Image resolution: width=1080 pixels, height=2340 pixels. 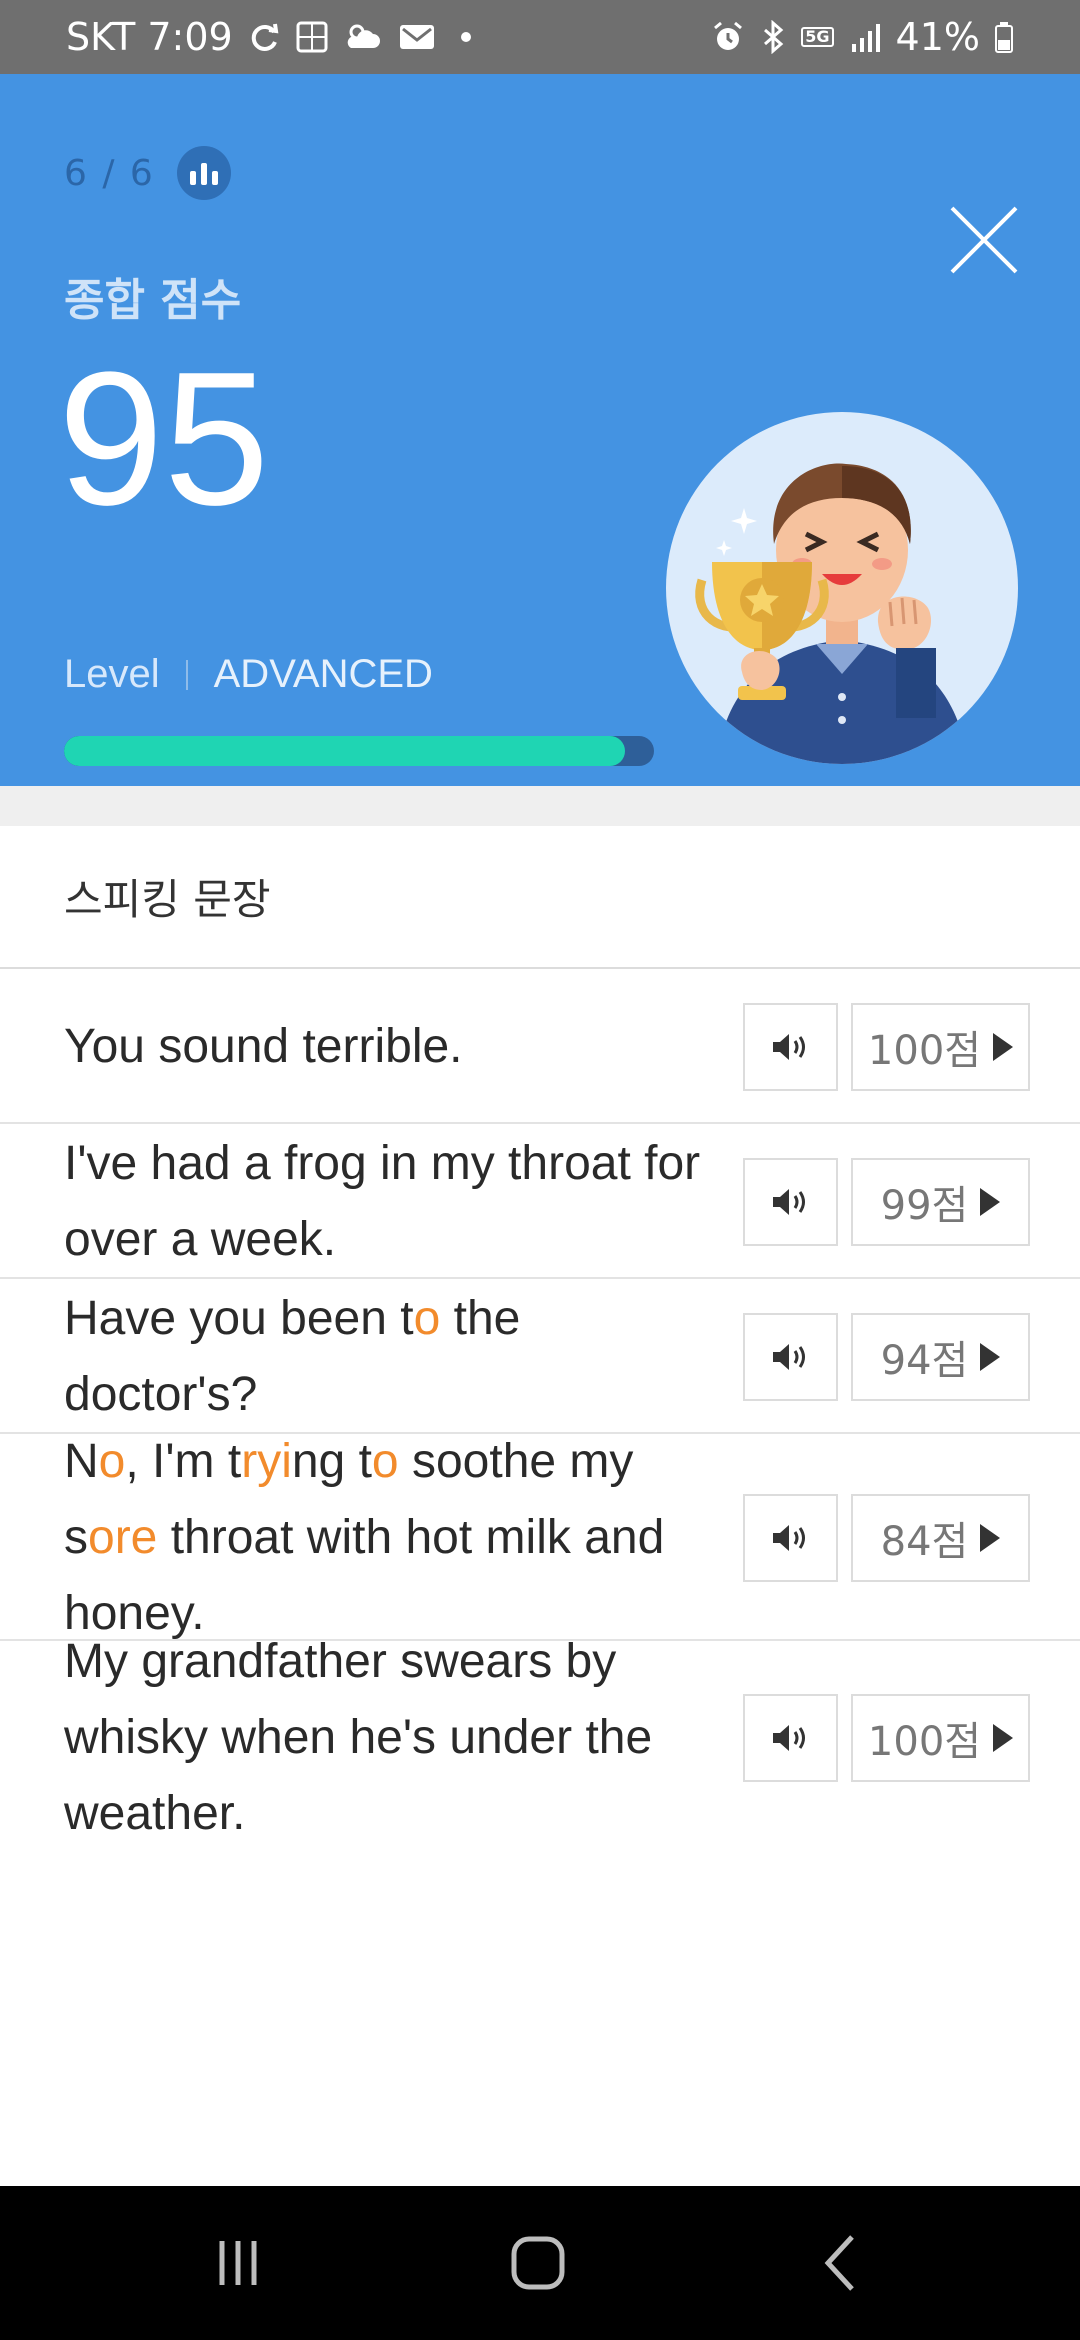 I want to click on signal-icon, so click(x=865, y=37).